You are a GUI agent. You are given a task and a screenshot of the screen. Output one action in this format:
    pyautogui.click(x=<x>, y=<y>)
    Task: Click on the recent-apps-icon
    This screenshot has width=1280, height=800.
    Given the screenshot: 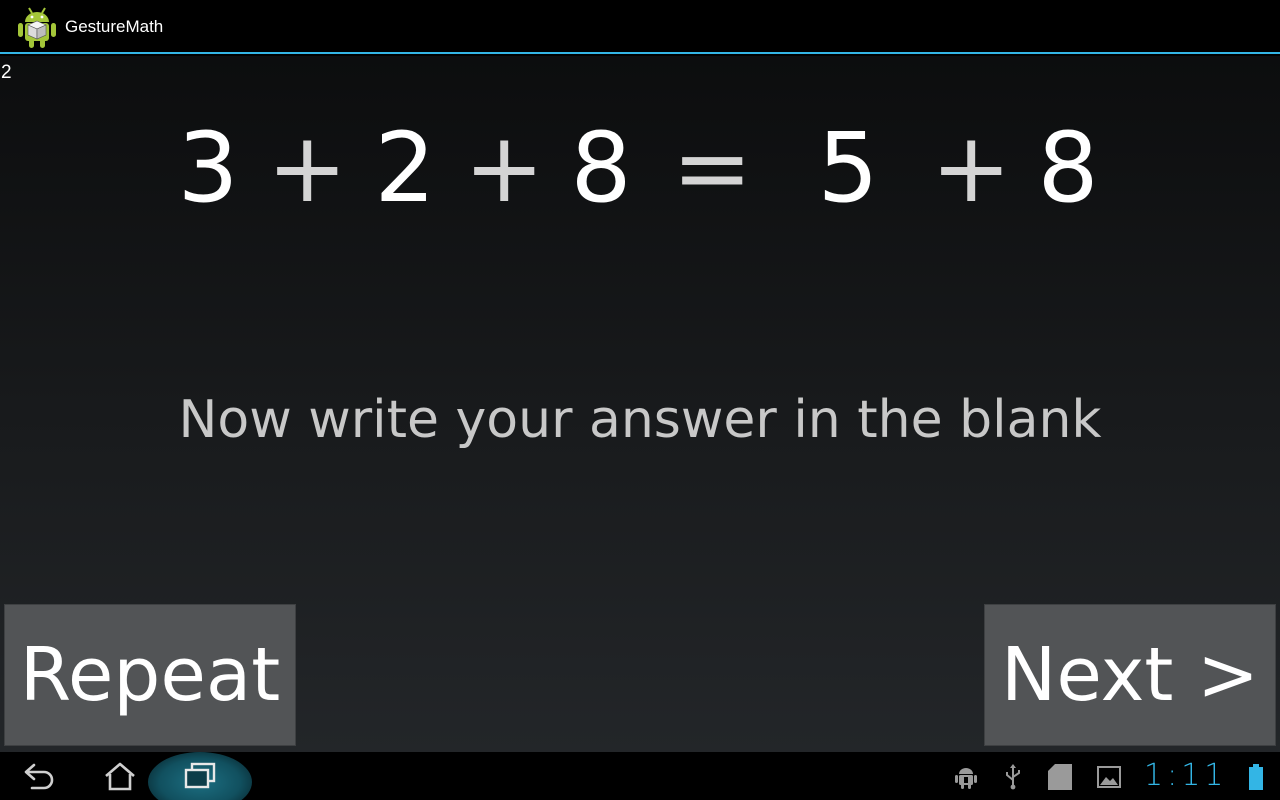 What is the action you would take?
    pyautogui.click(x=200, y=775)
    